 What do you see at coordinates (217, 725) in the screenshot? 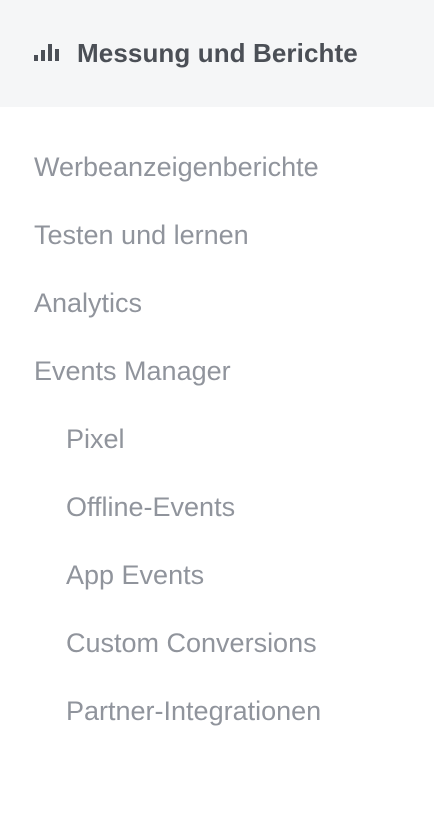
I see `nav-subitem-partner-integrationen: Partner-Integrationen` at bounding box center [217, 725].